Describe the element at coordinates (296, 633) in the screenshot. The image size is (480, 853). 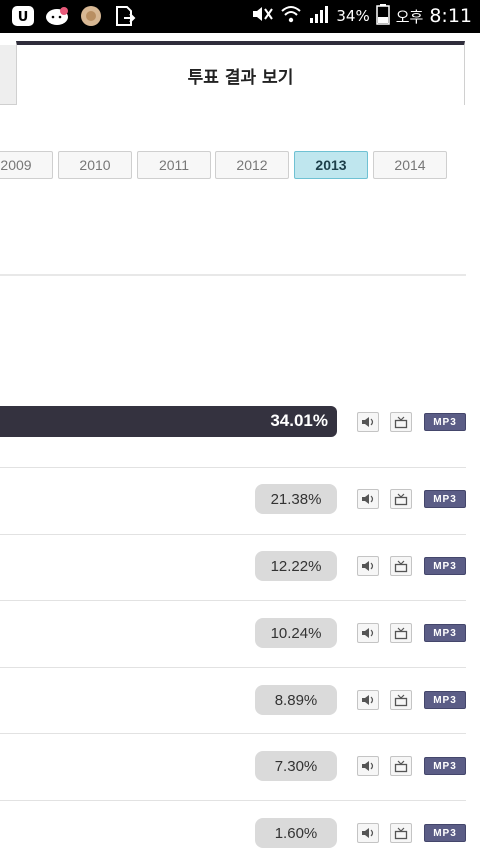
I see `result-percent: 10.24%` at that location.